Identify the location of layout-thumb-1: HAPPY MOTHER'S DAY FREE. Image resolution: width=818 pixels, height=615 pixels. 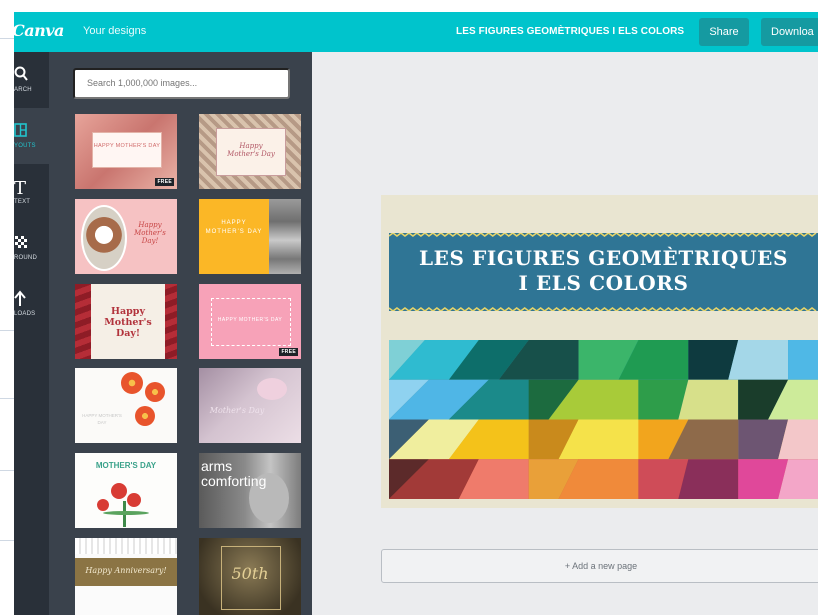
(126, 151).